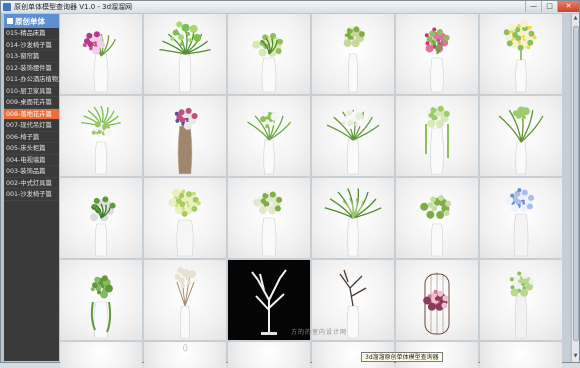 The width and height of the screenshot is (580, 368). What do you see at coordinates (31, 160) in the screenshot?
I see `sidebar-item: 004-电视墙篇` at bounding box center [31, 160].